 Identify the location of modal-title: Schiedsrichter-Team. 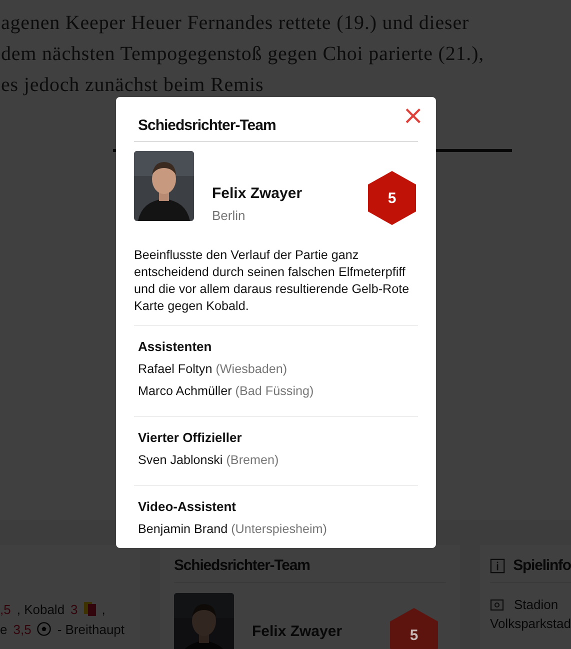
(206, 126).